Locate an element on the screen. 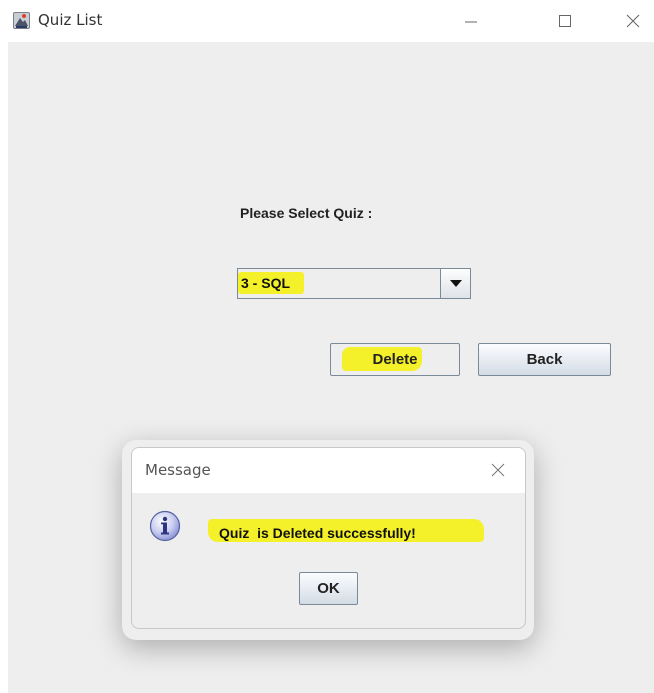 The image size is (654, 693). ok-button-label: OK is located at coordinates (328, 588).